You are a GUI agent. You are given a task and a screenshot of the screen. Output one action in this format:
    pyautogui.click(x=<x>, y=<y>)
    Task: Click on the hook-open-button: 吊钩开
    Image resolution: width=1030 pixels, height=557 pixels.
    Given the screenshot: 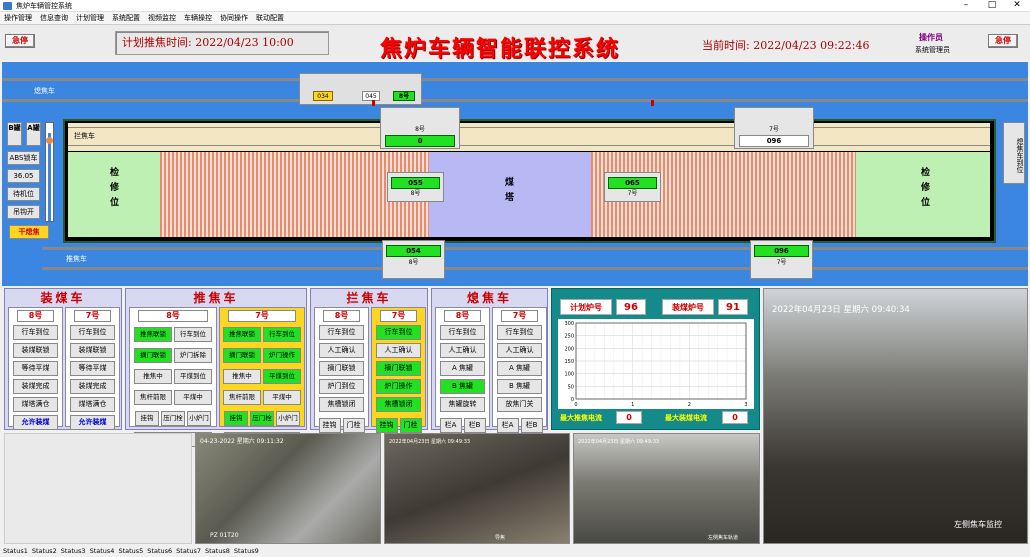 What is the action you would take?
    pyautogui.click(x=23, y=212)
    